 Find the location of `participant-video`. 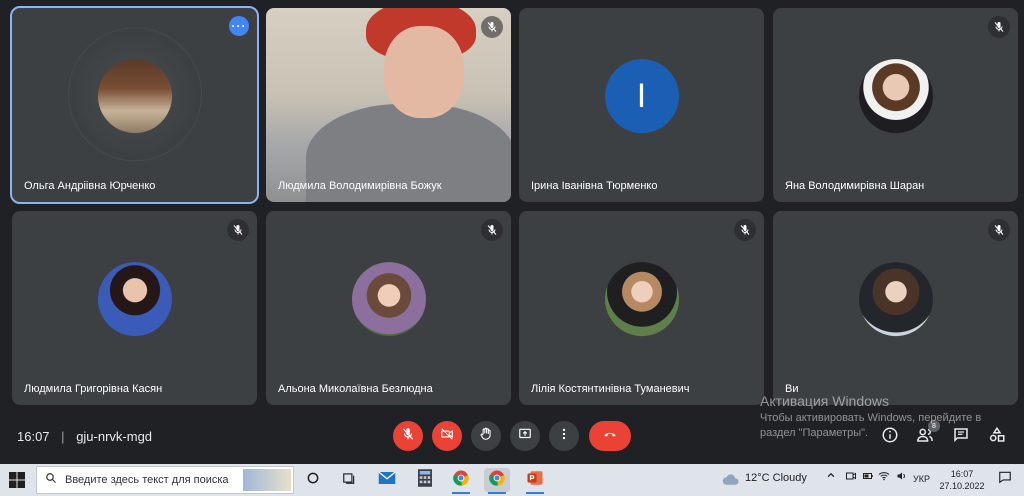

participant-video is located at coordinates (388, 105).